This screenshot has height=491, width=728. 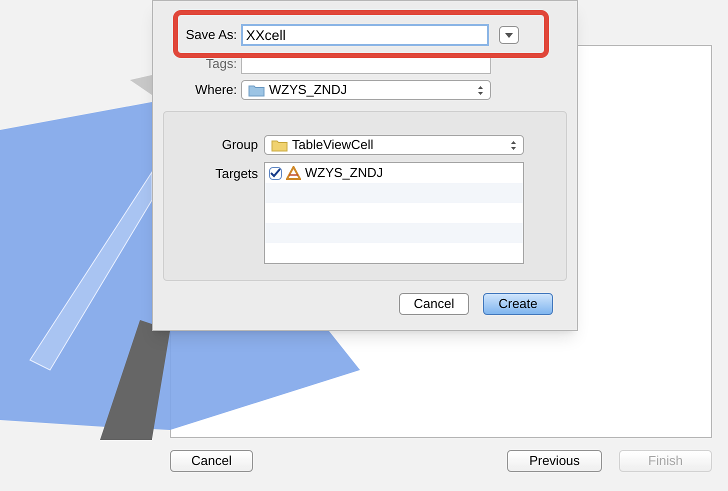 I want to click on field-label: Save As:, so click(x=211, y=35).